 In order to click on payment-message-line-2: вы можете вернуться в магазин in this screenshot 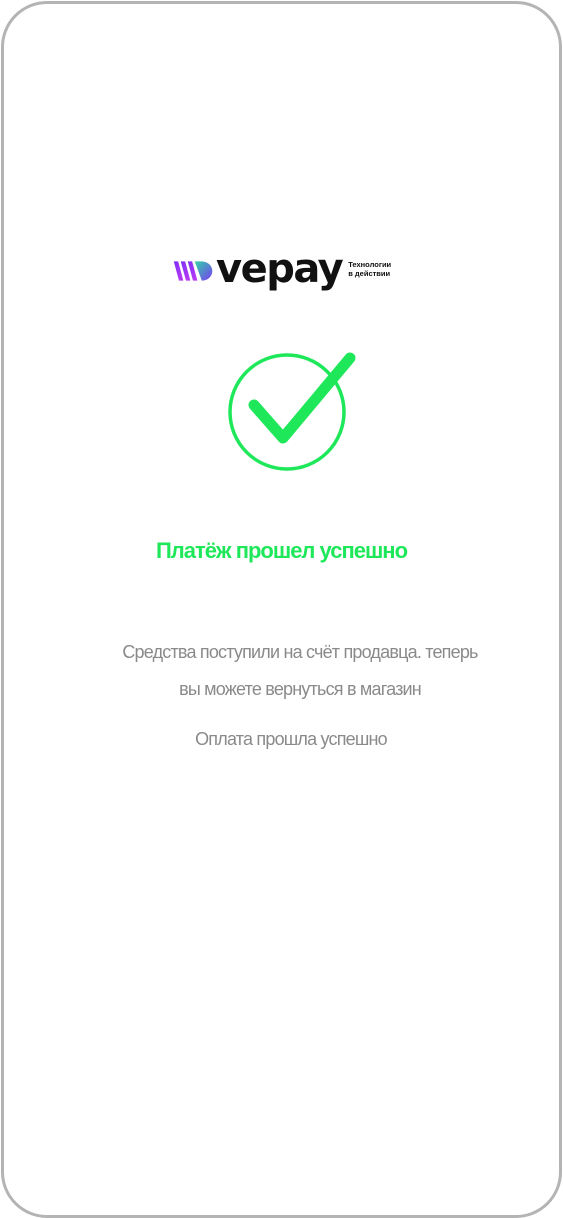, I will do `click(300, 689)`.